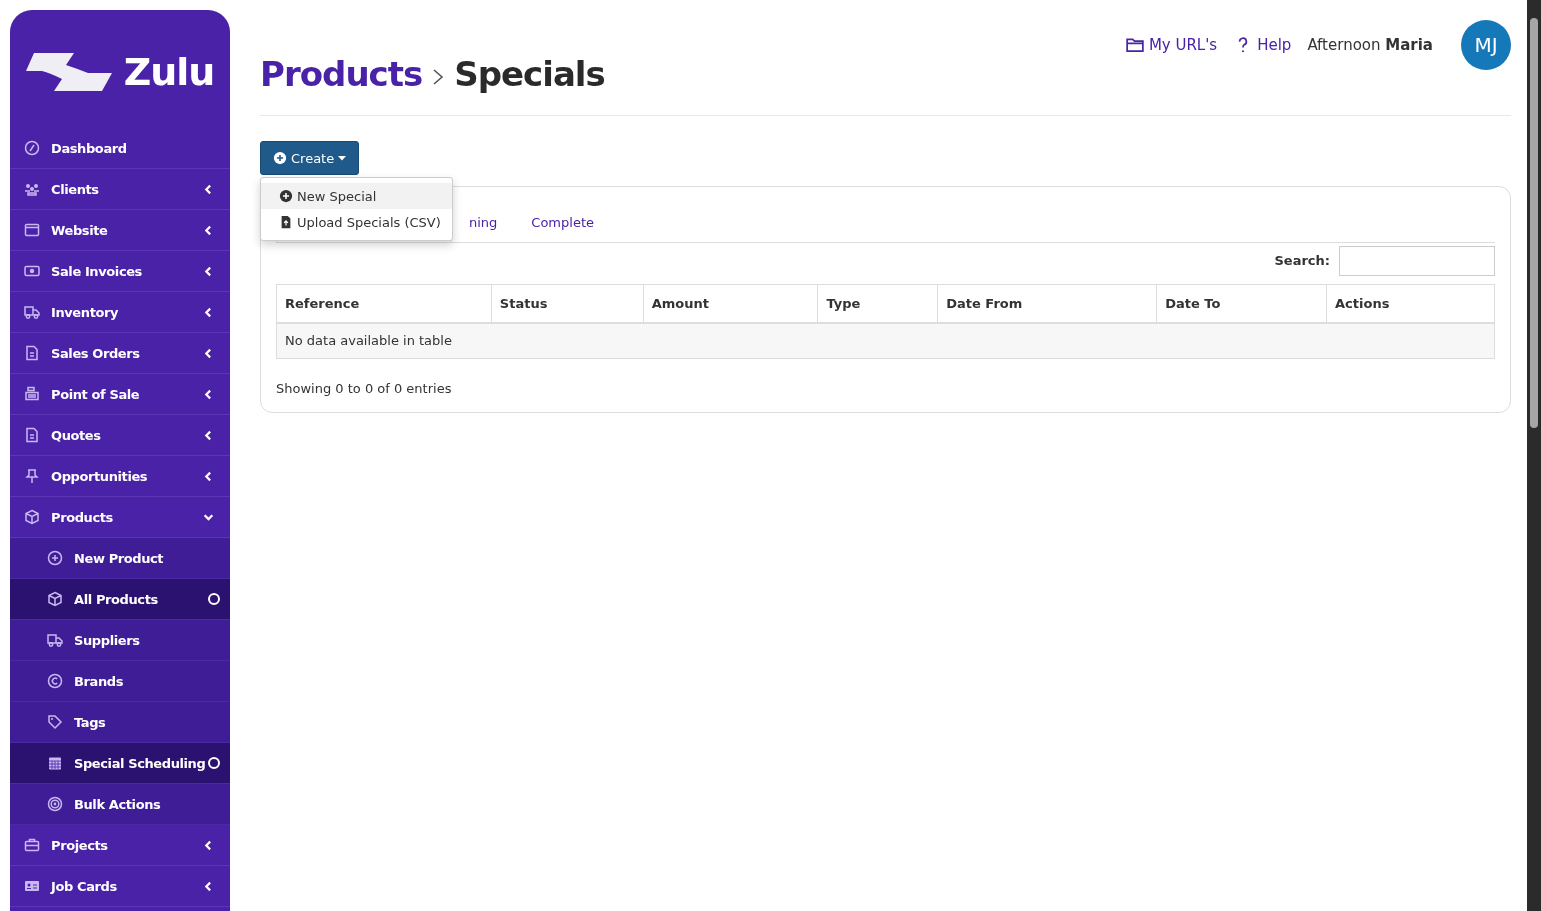  What do you see at coordinates (341, 74) in the screenshot?
I see `breadcrumb-link: Products` at bounding box center [341, 74].